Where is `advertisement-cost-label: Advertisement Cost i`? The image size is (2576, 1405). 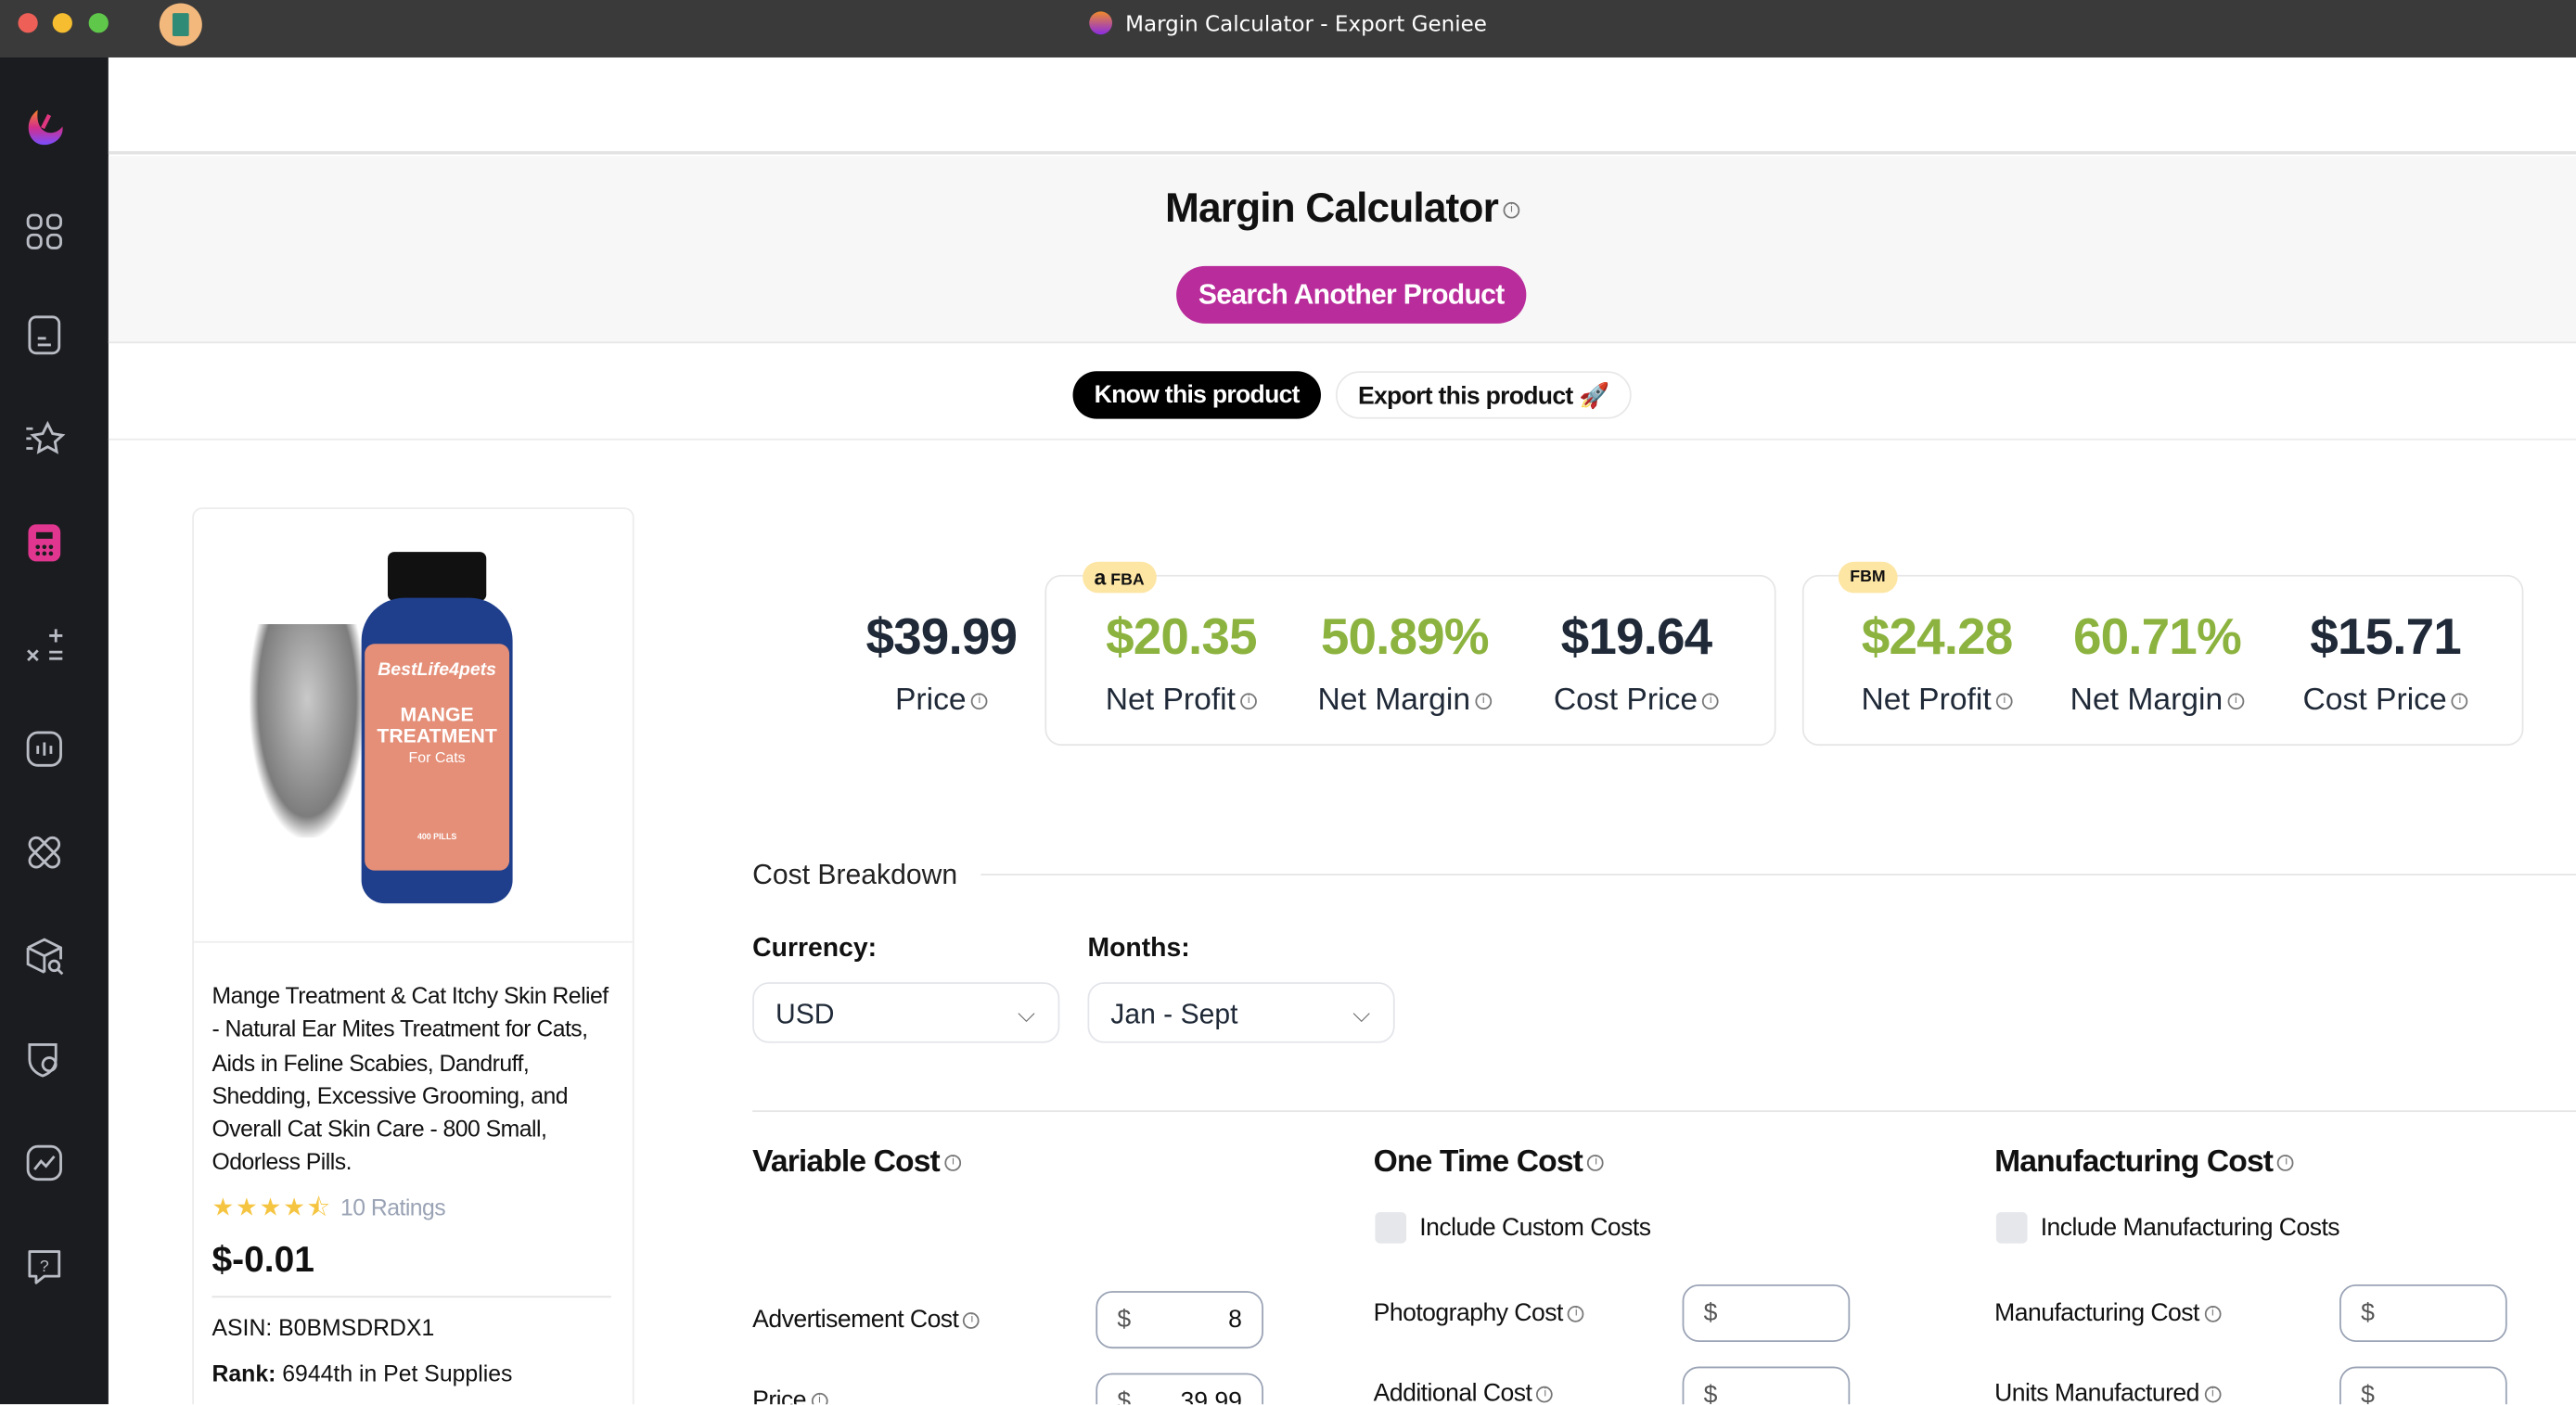 advertisement-cost-label: Advertisement Cost i is located at coordinates (866, 1320).